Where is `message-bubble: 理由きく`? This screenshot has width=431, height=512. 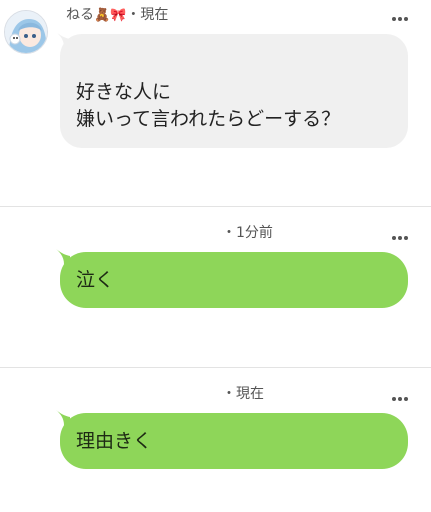
message-bubble: 理由きく is located at coordinates (234, 441).